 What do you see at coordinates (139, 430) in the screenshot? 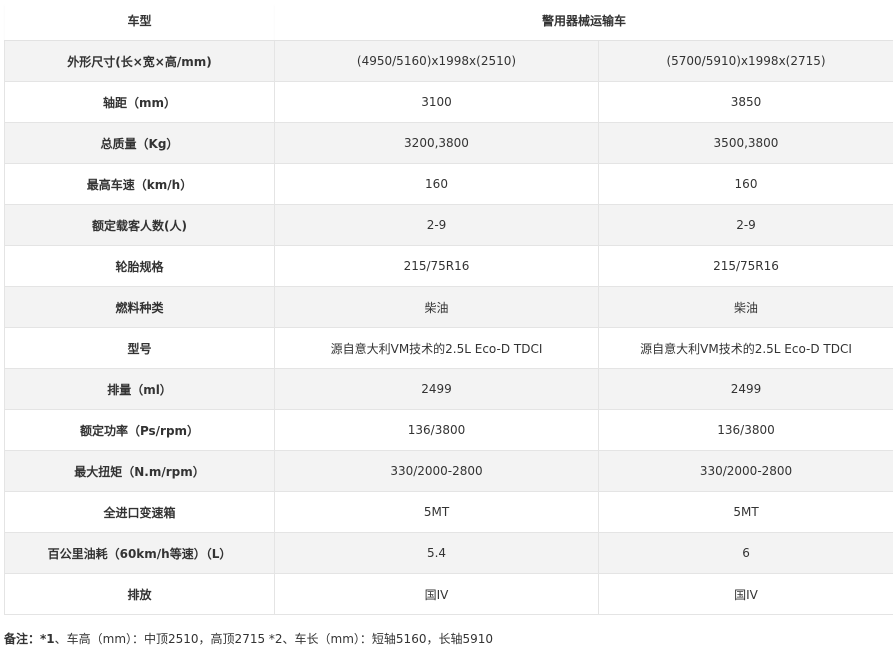
I see `row-label: 额定功率（Ps/rpm）` at bounding box center [139, 430].